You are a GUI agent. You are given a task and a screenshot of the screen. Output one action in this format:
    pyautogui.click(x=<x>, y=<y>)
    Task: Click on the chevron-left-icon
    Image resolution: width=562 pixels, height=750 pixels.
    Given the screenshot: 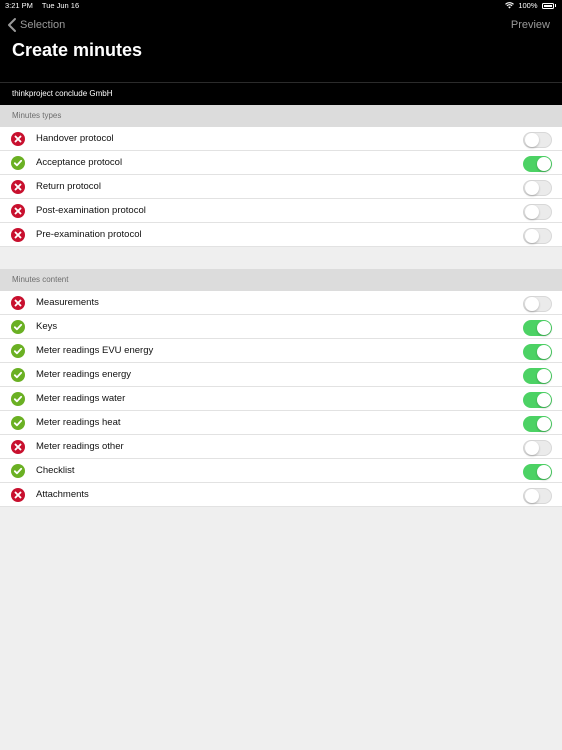 What is the action you would take?
    pyautogui.click(x=12, y=25)
    